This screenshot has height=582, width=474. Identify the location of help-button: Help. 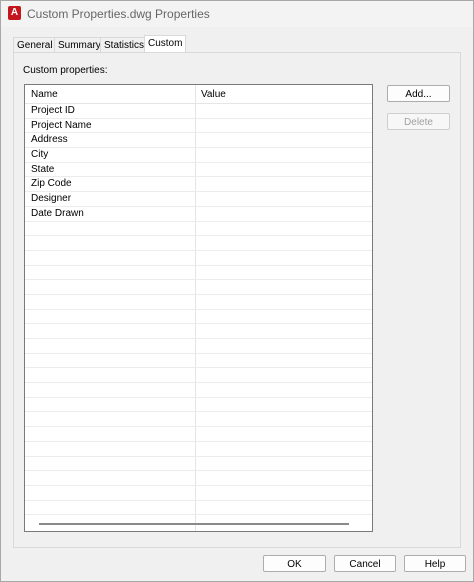
(435, 563).